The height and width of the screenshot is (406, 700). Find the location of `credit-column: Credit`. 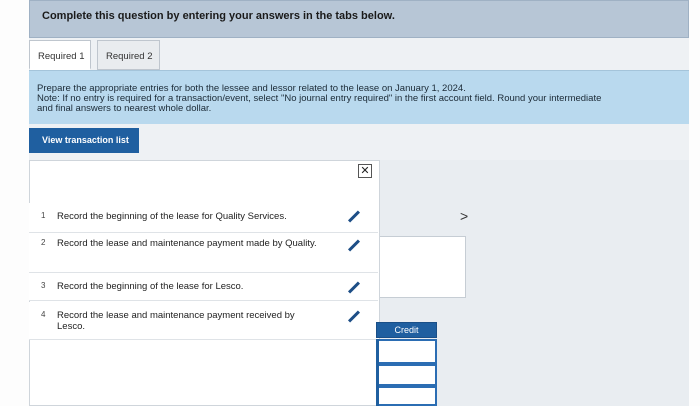

credit-column: Credit is located at coordinates (406, 364).